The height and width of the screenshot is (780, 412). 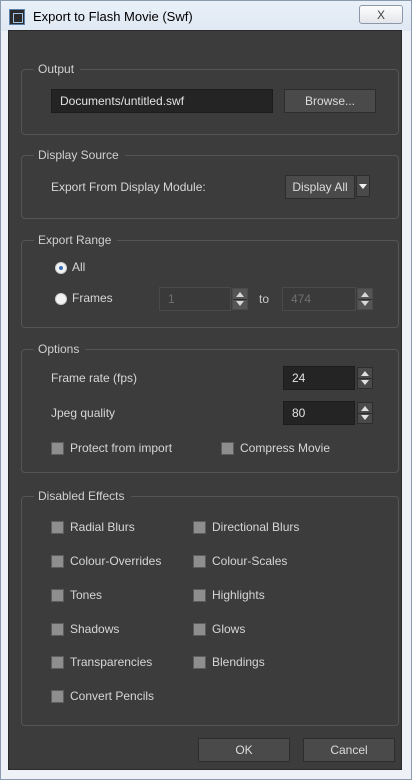 I want to click on radio-frames-label: Frames, so click(x=92, y=298).